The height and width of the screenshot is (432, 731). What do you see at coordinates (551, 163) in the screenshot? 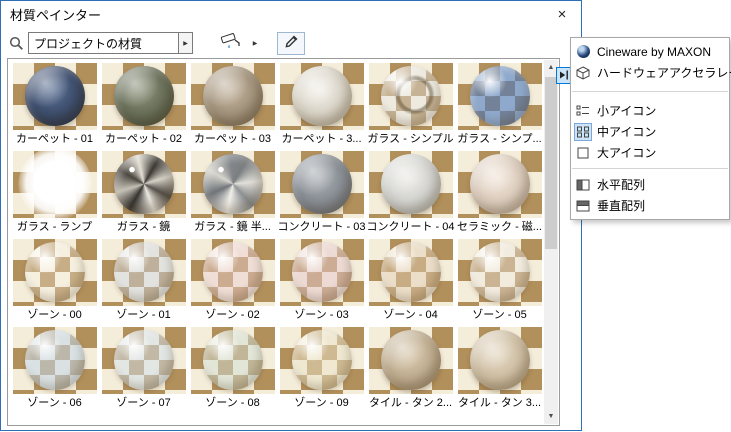
I see `scrollbar-thumb` at bounding box center [551, 163].